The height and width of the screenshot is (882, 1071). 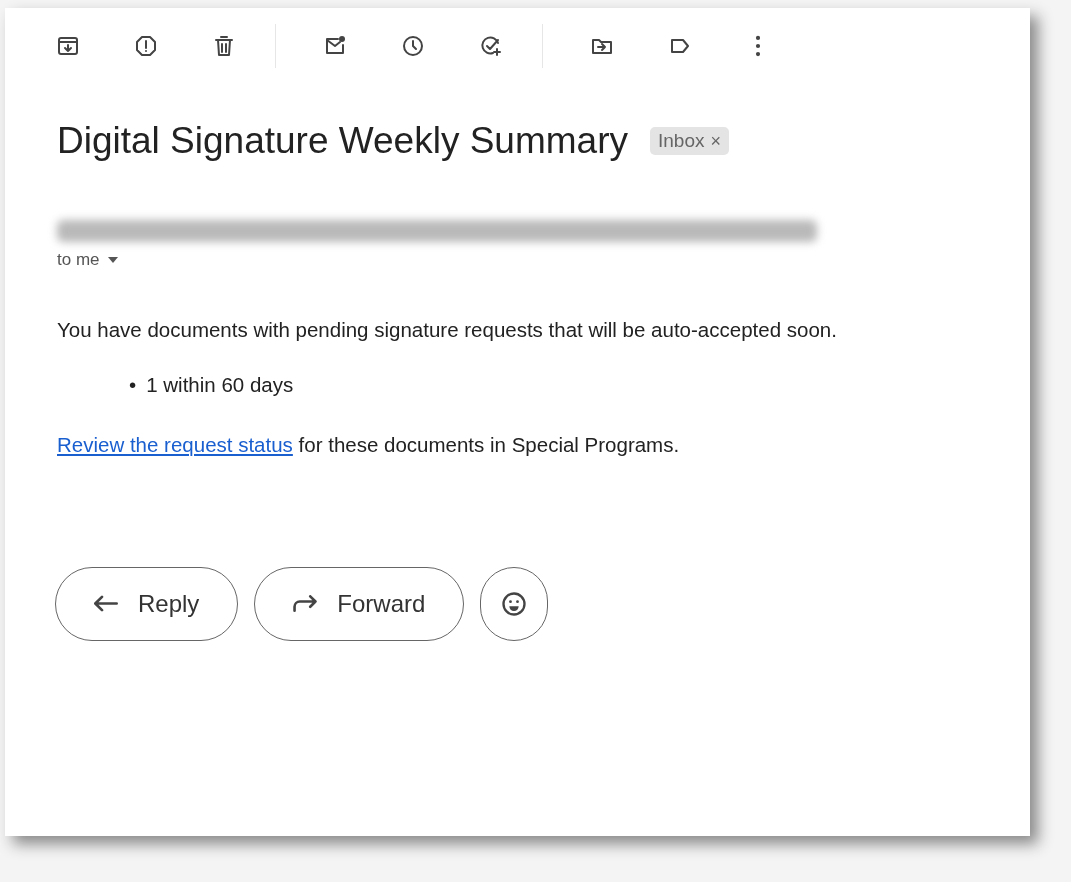 What do you see at coordinates (68, 46) in the screenshot?
I see `archive-icon` at bounding box center [68, 46].